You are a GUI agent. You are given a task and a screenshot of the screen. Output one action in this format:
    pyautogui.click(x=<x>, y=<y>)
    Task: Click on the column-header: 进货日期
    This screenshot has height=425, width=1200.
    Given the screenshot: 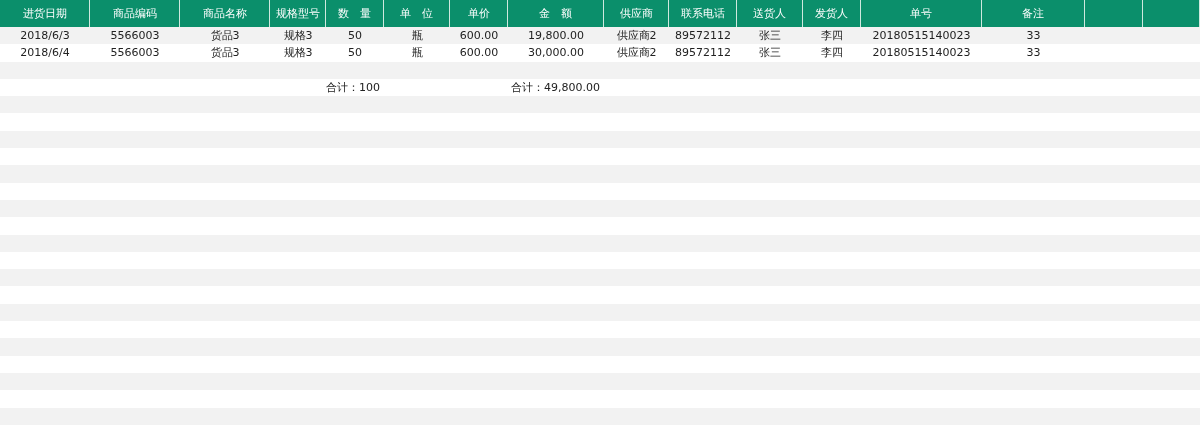 What is the action you would take?
    pyautogui.click(x=45, y=13)
    